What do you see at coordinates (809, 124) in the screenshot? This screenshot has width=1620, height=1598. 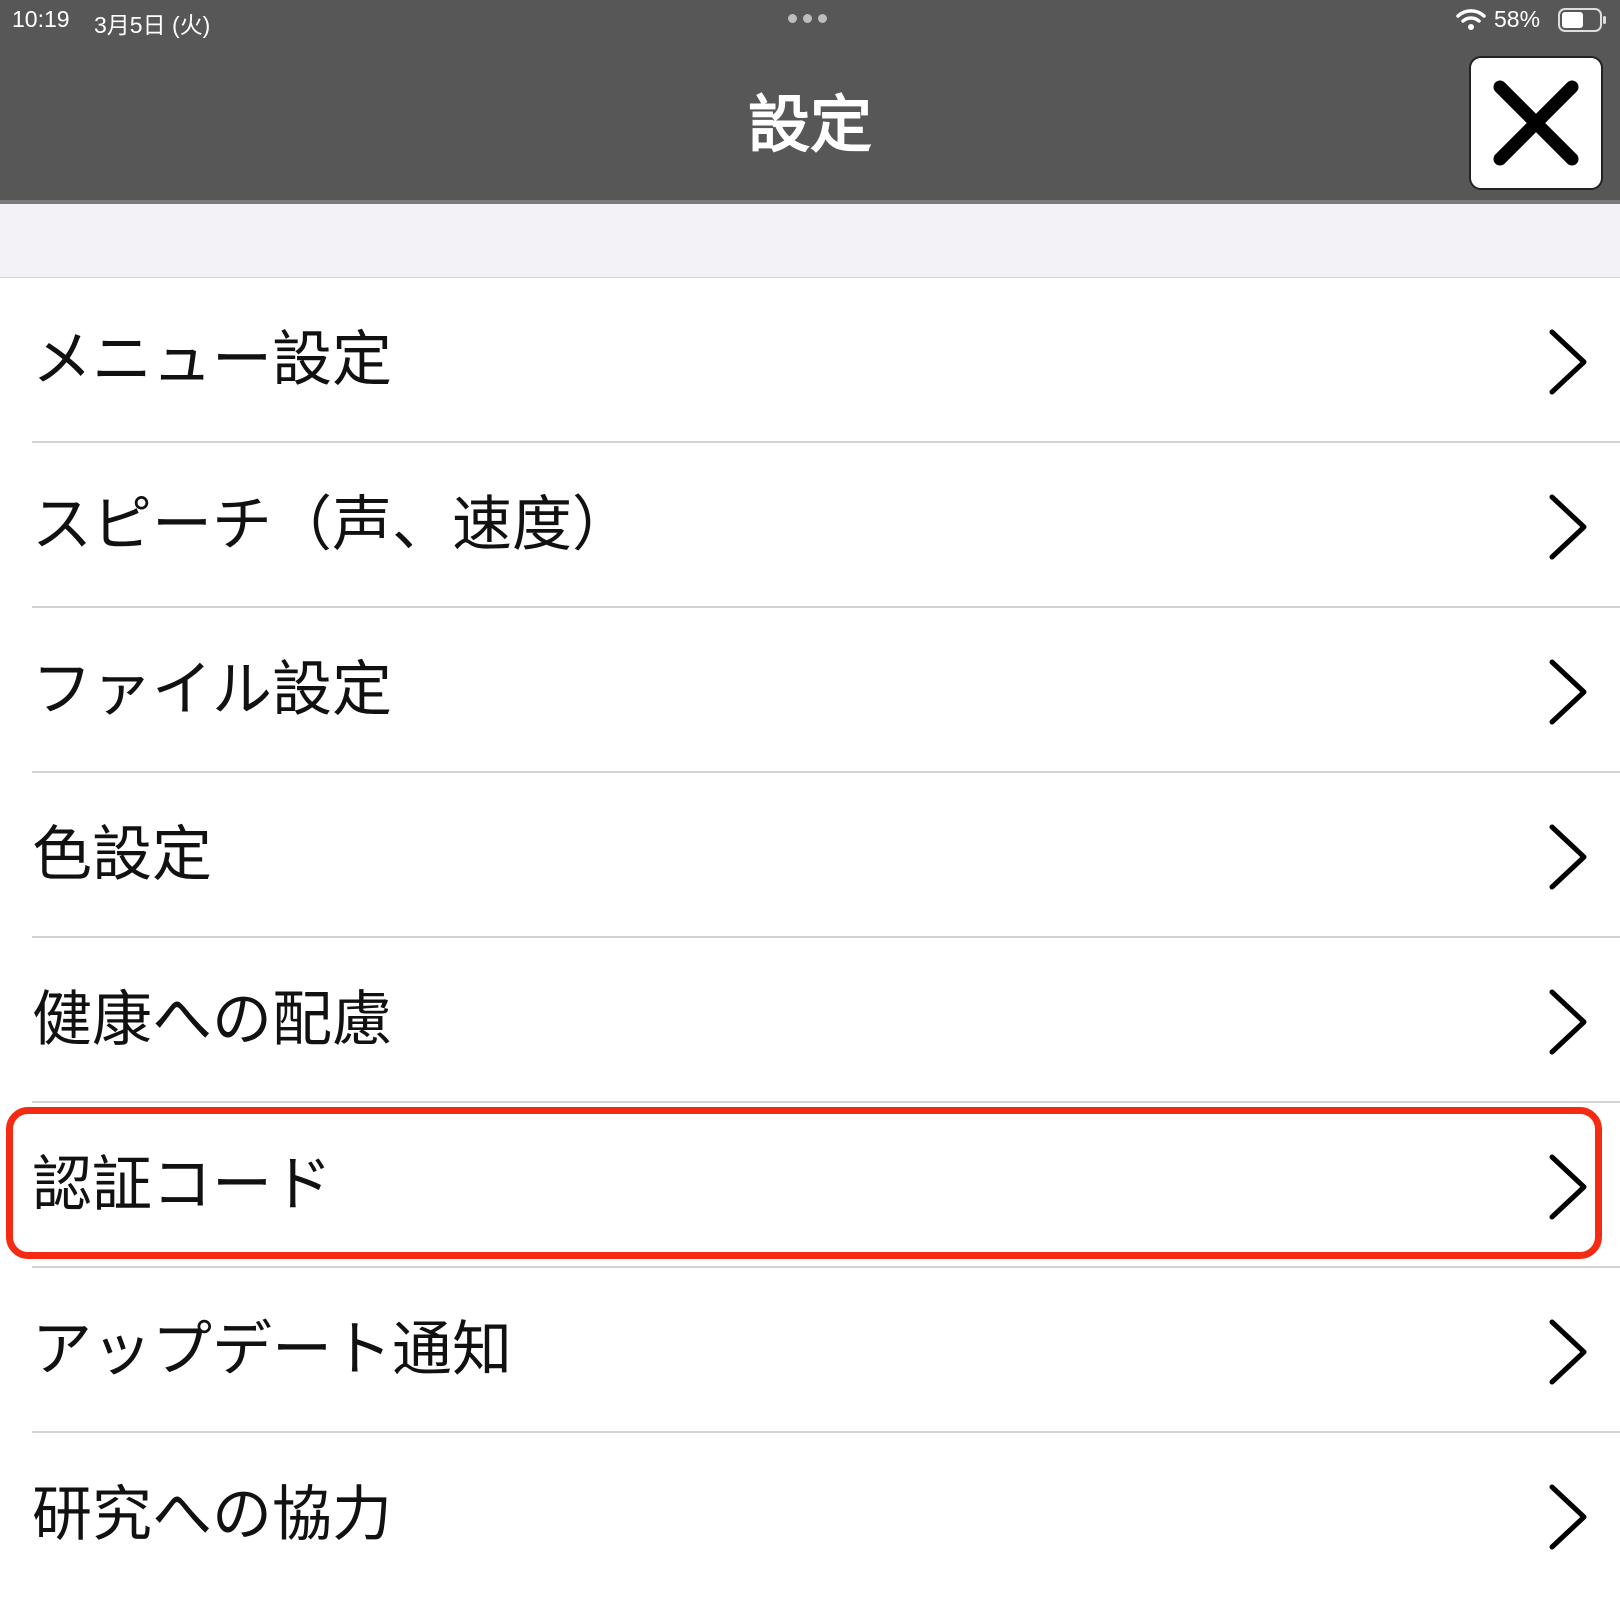 I see `page-title: 設定` at bounding box center [809, 124].